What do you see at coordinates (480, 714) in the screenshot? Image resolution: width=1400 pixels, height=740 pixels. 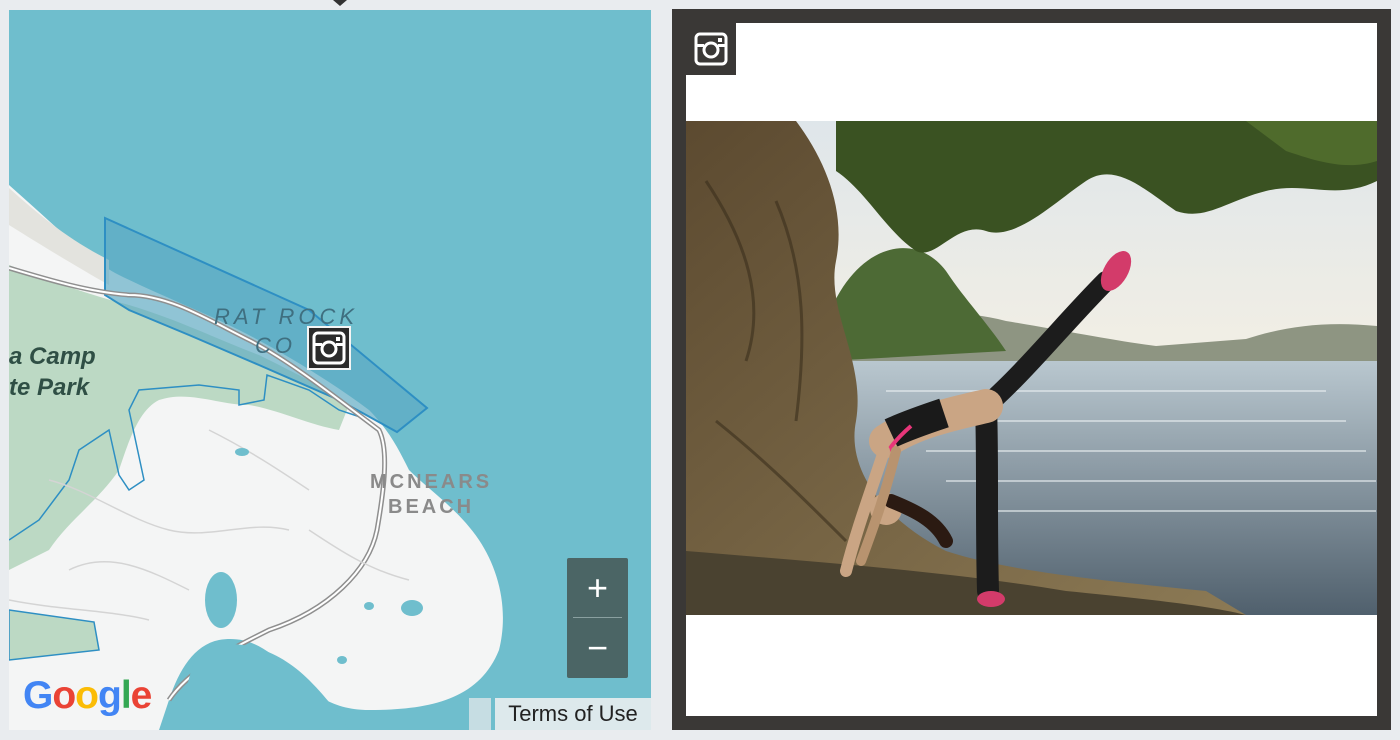 I see `map-footer-spacer` at bounding box center [480, 714].